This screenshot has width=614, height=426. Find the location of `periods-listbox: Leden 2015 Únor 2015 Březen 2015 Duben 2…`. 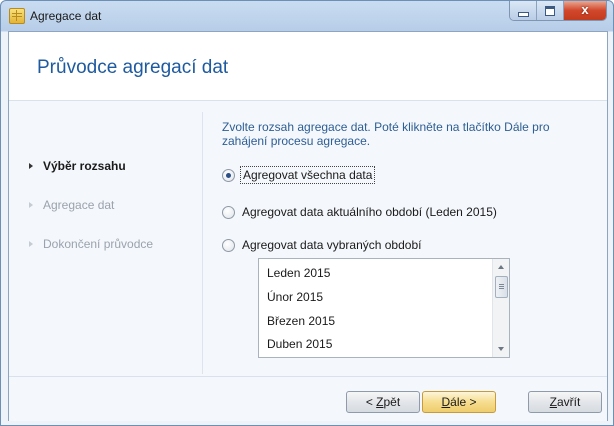

periods-listbox: Leden 2015 Únor 2015 Březen 2015 Duben 2… is located at coordinates (384, 308).